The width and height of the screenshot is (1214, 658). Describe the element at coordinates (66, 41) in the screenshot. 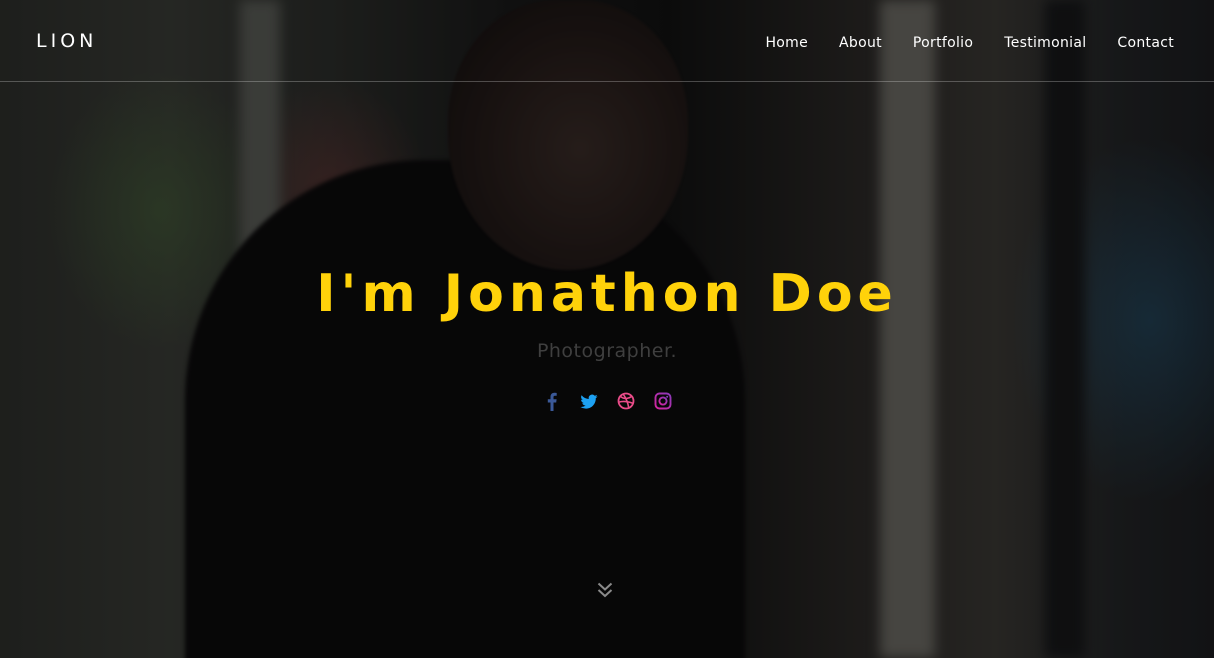

I see `brand-logo: LION` at that location.